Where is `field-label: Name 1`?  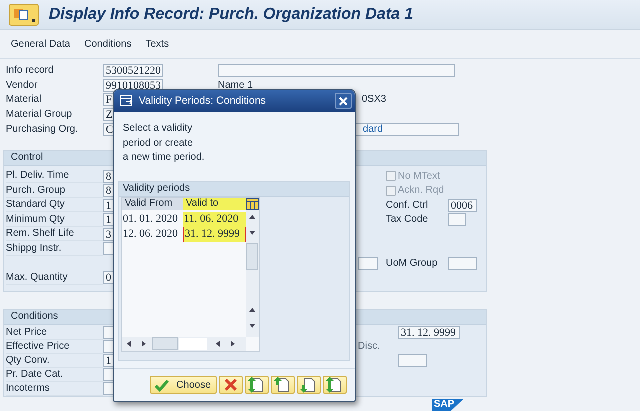
field-label: Name 1 is located at coordinates (236, 85).